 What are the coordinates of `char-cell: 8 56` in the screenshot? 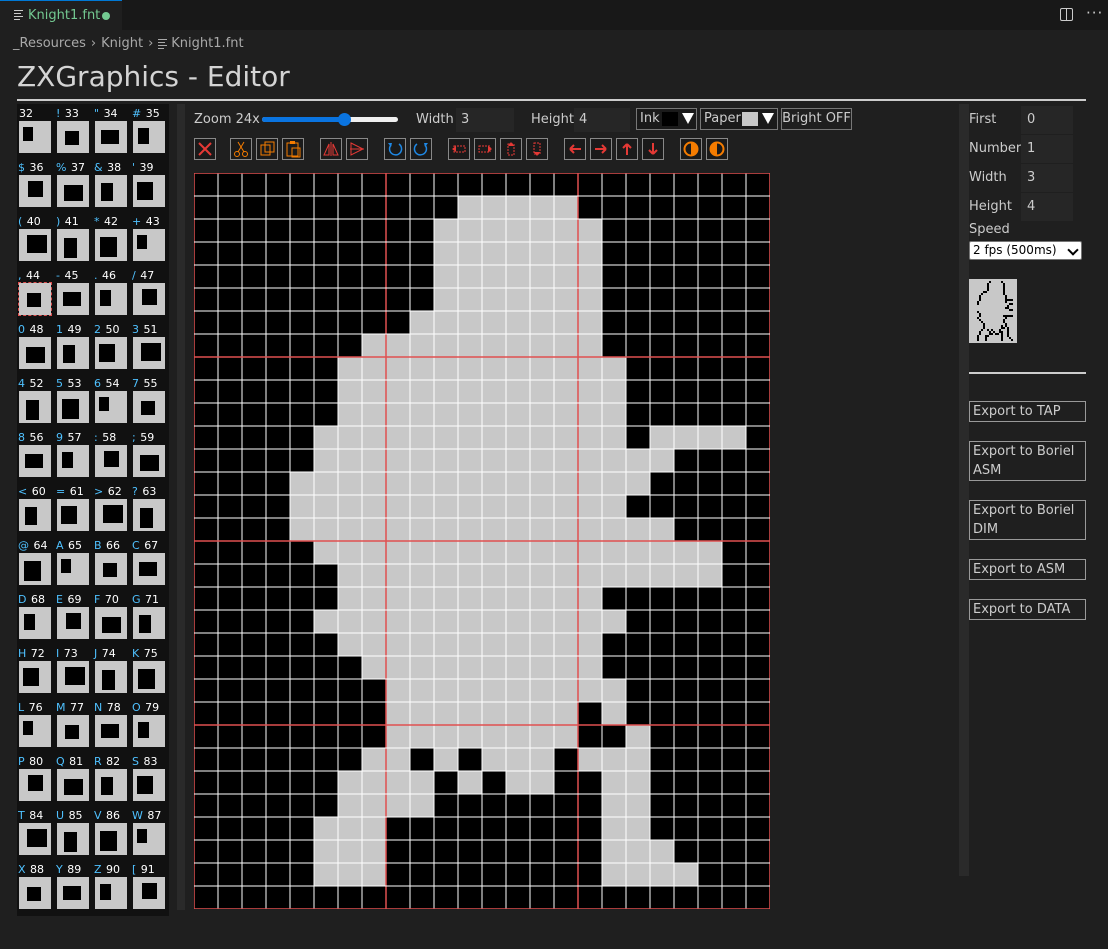 It's located at (36, 456).